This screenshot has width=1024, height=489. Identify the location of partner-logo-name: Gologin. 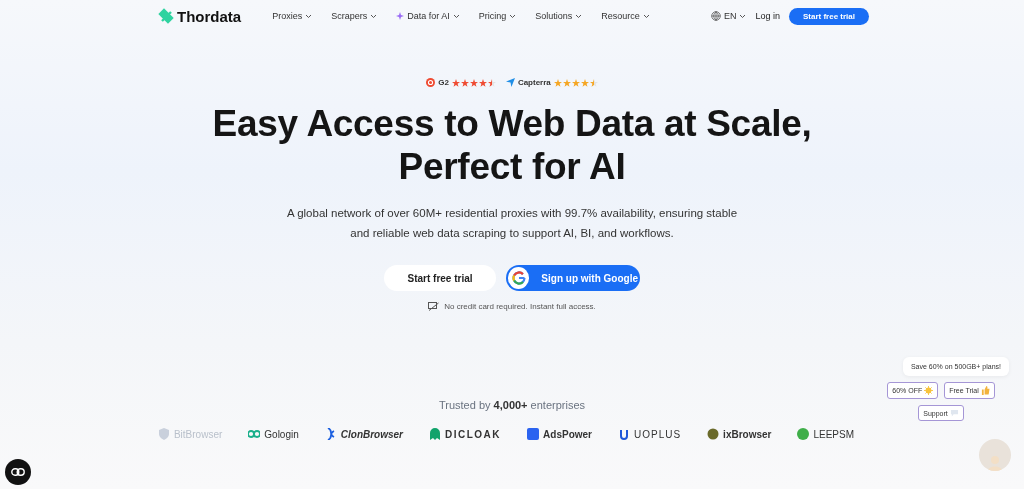
(281, 434).